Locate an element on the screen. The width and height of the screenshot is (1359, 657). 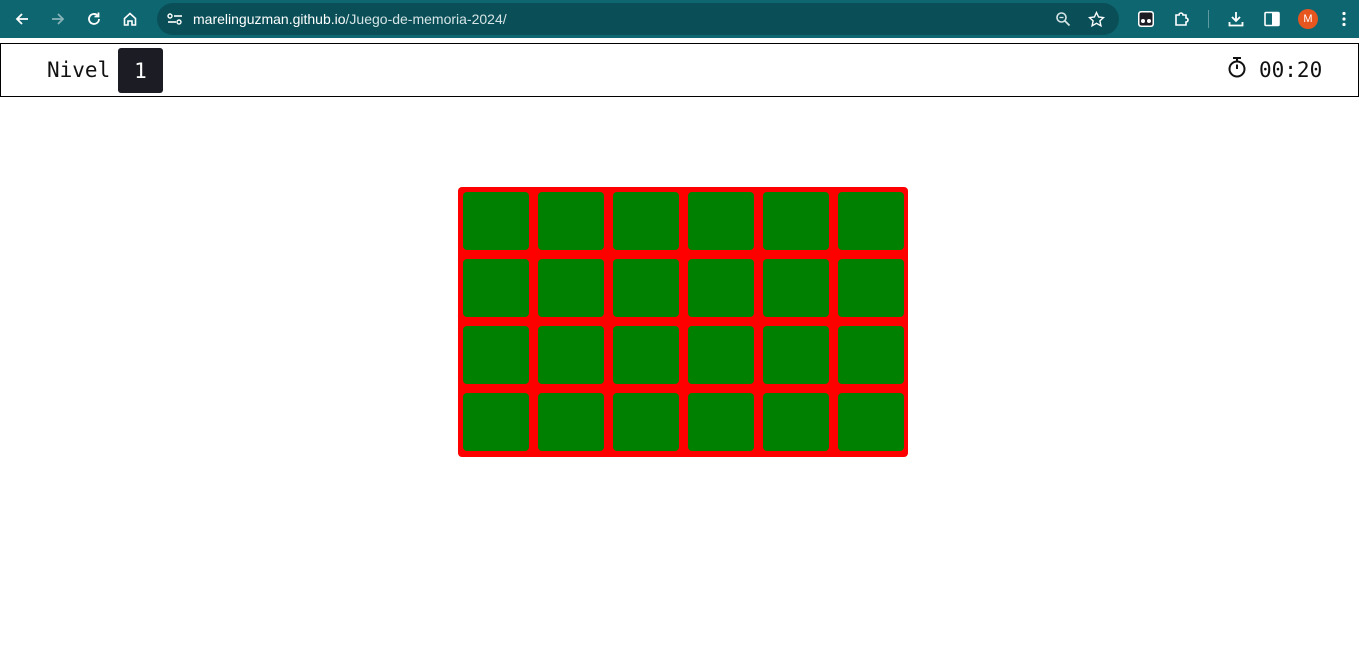
home-icon is located at coordinates (130, 19).